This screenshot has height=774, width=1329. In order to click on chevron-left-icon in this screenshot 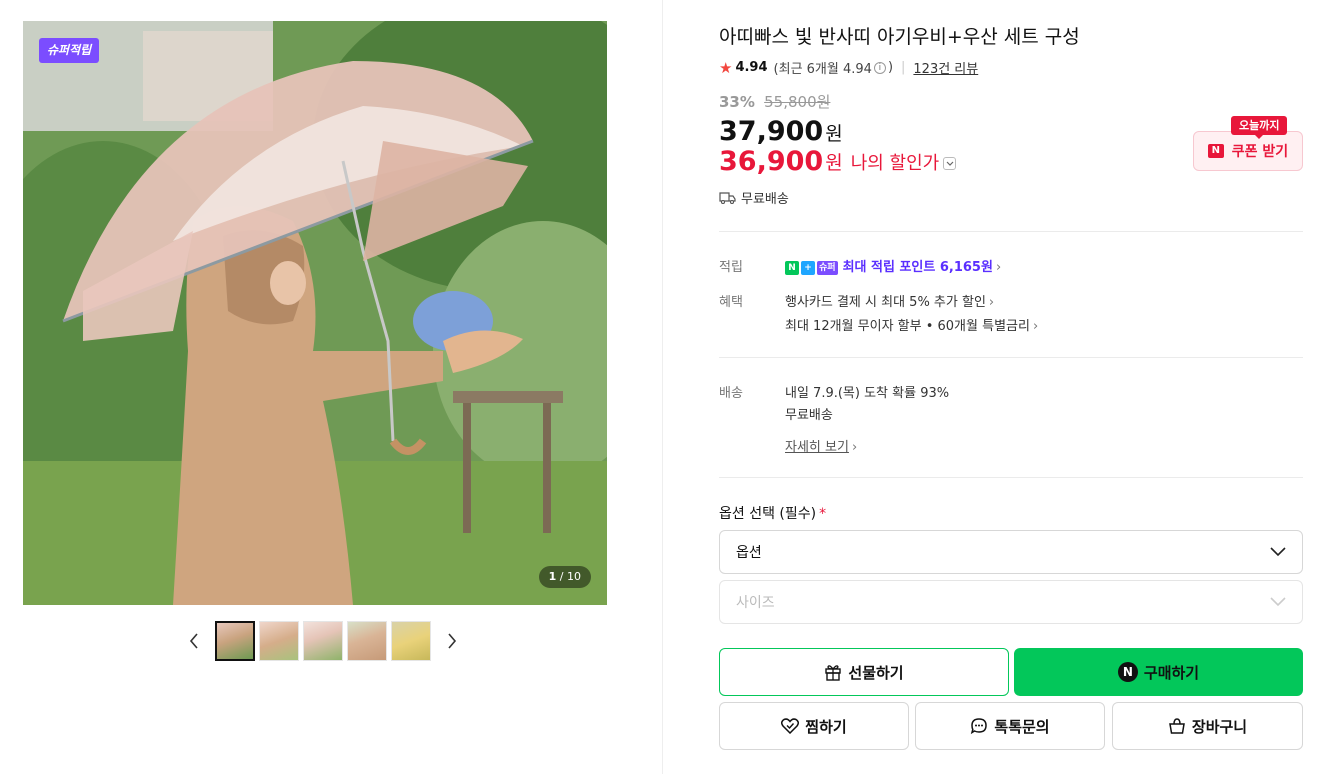, I will do `click(194, 641)`.